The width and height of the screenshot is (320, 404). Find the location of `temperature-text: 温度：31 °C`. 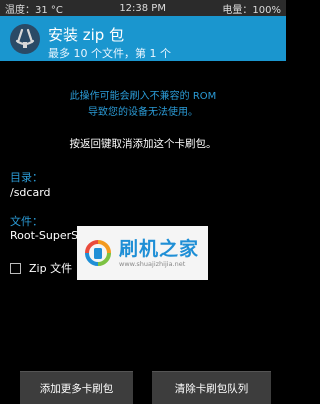

temperature-text: 温度：31 °C is located at coordinates (34, 10).